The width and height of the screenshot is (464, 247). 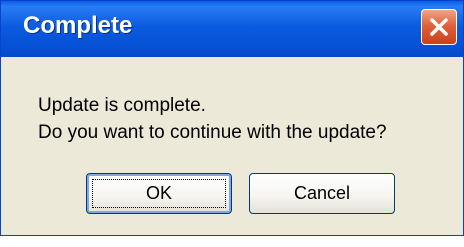 I want to click on focus-ring, so click(x=159, y=193).